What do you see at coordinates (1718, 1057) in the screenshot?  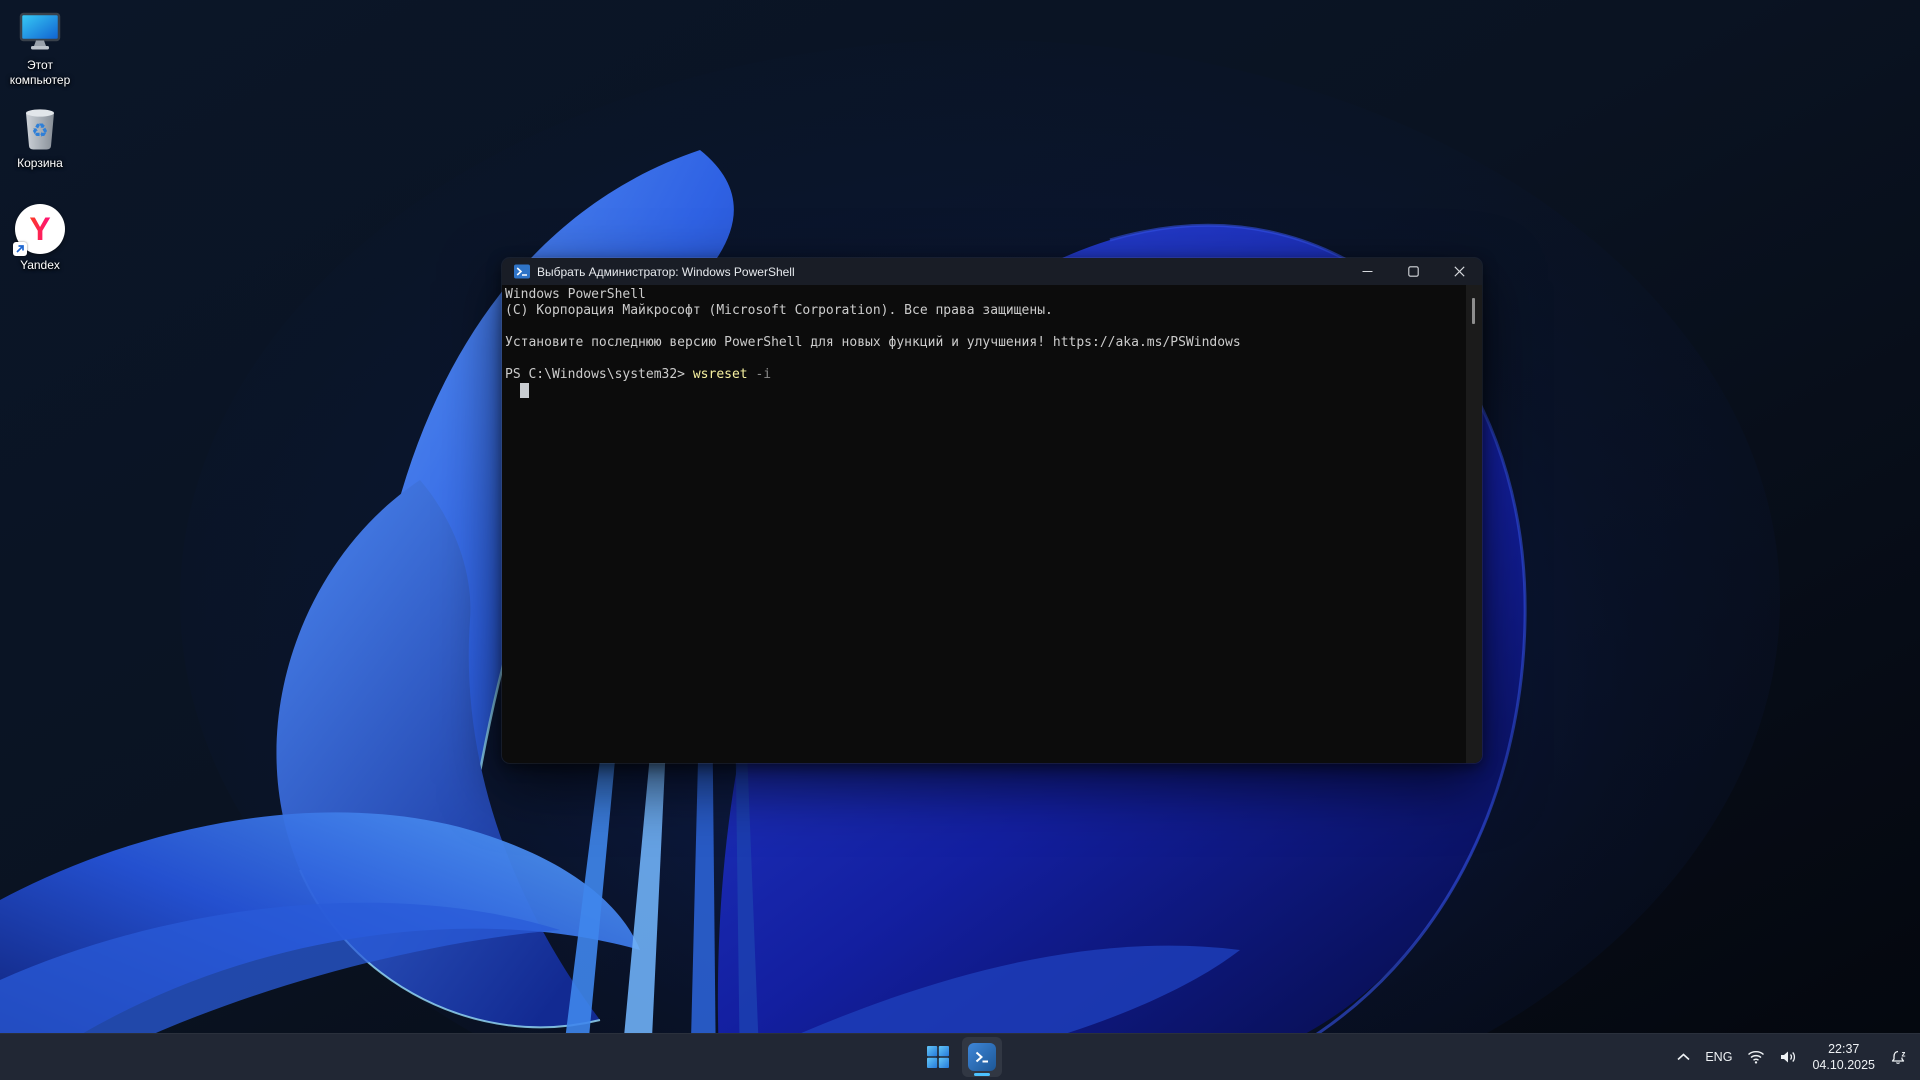 I see `language-indicator: ENG` at bounding box center [1718, 1057].